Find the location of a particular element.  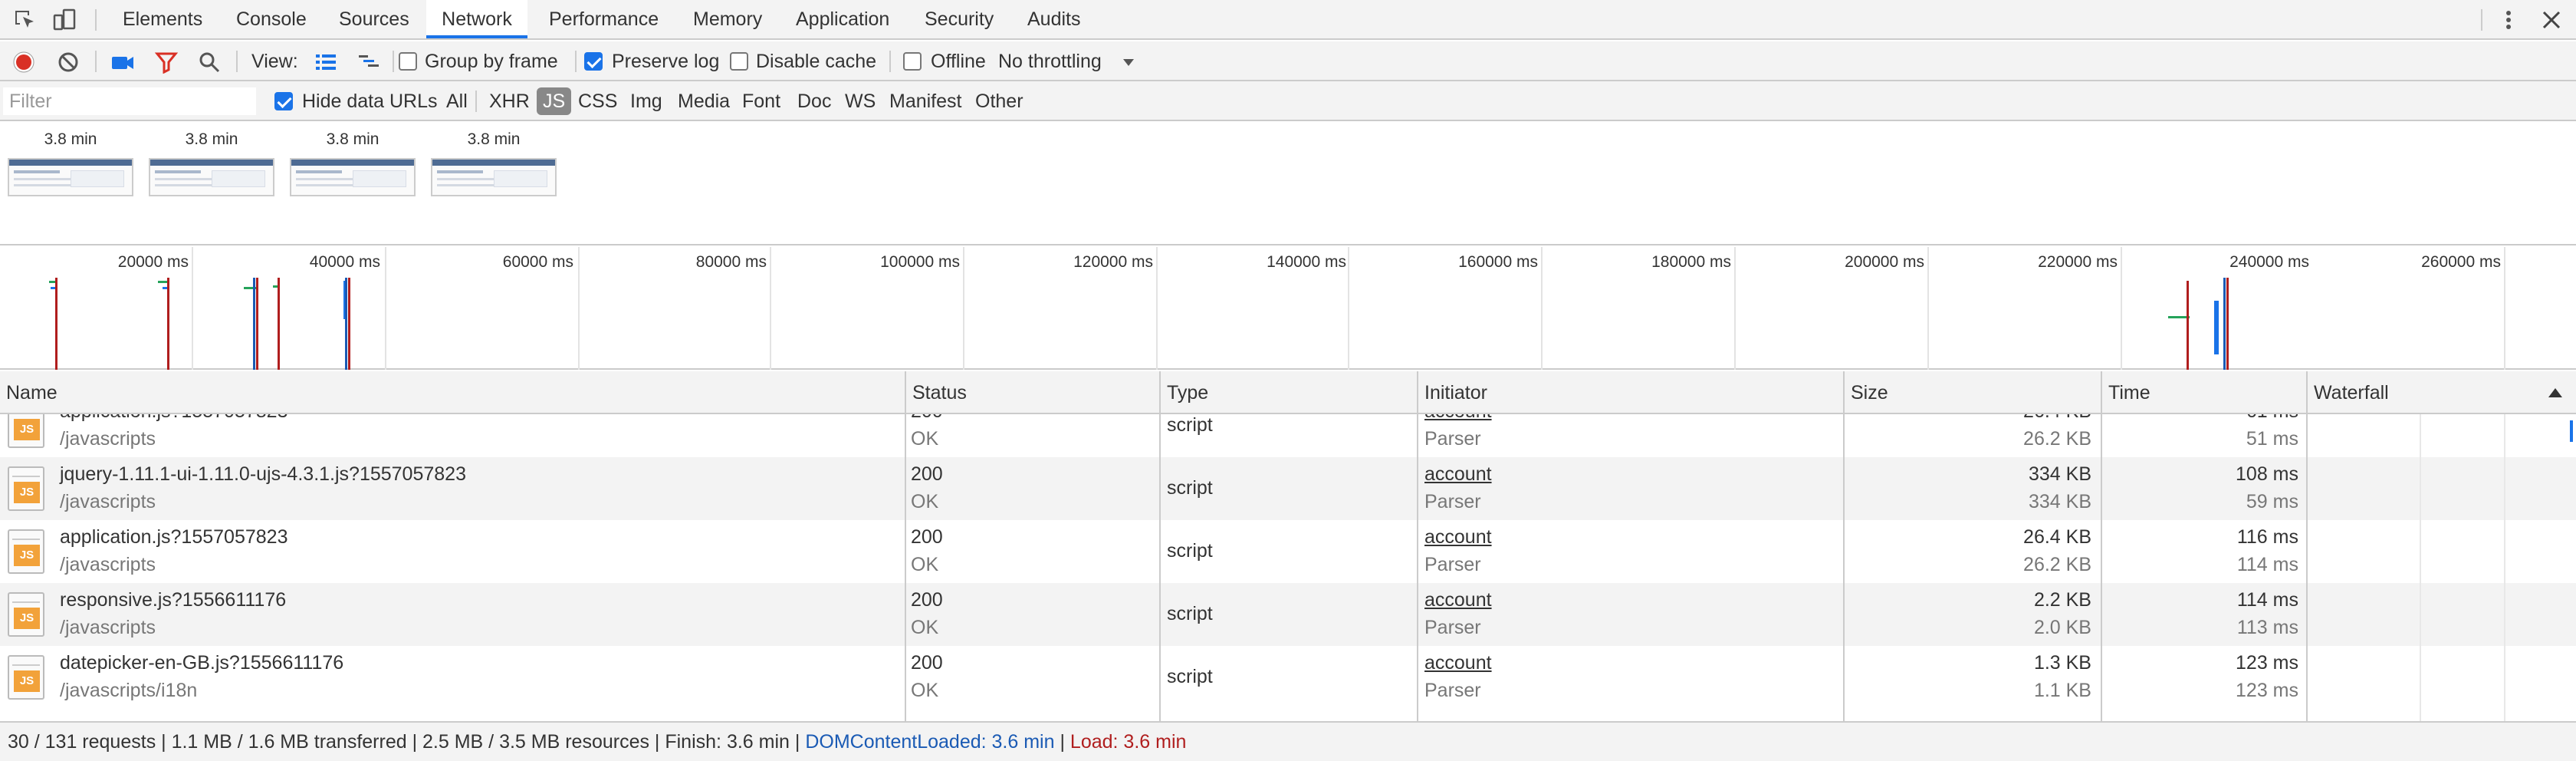

tab-audits: Audits is located at coordinates (1053, 19).